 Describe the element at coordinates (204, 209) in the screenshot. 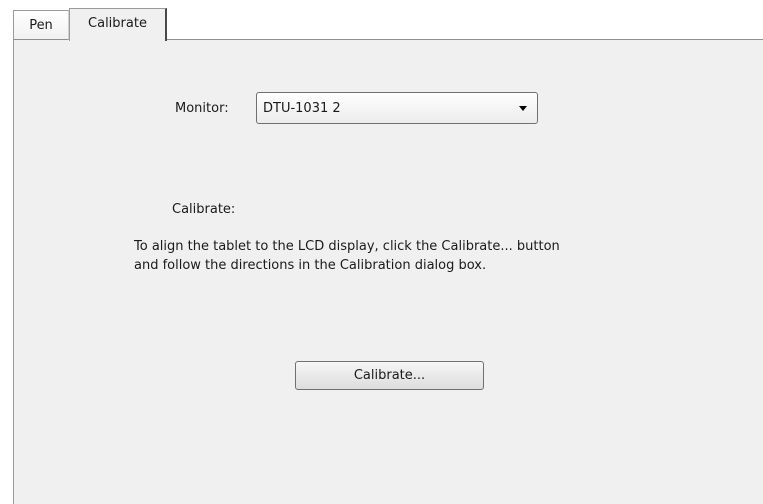

I see `calibrate-section-heading: Calibrate:` at that location.